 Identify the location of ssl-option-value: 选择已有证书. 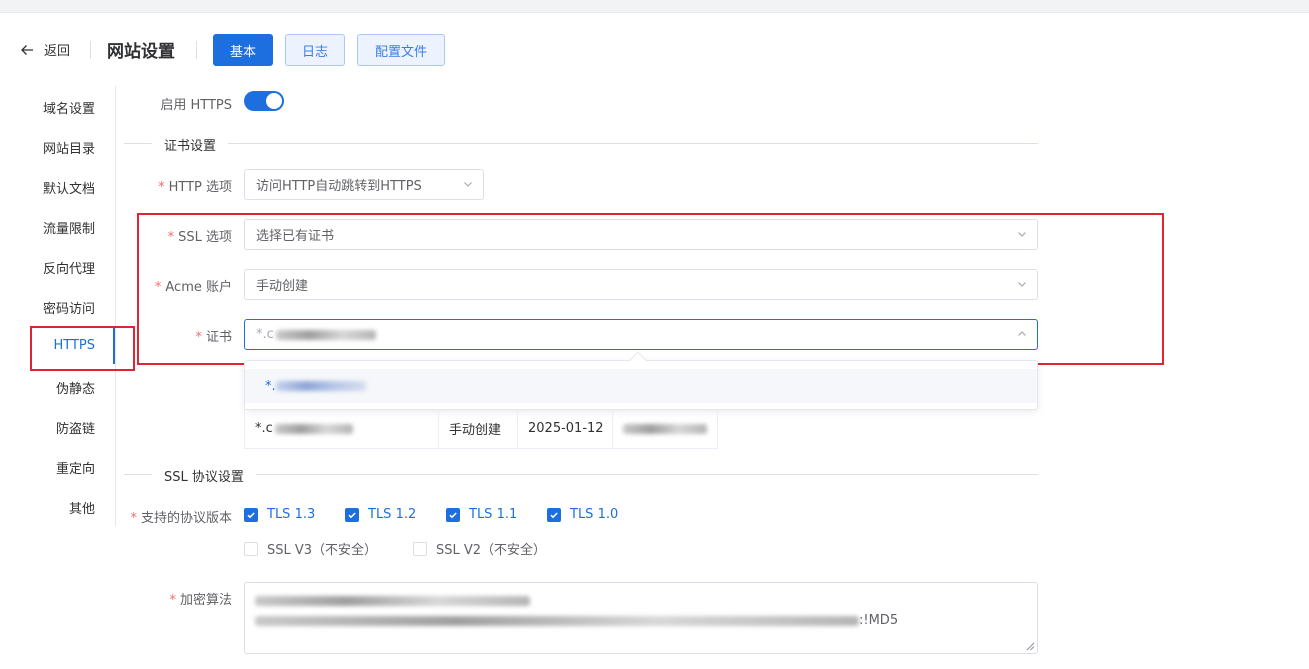
(295, 236).